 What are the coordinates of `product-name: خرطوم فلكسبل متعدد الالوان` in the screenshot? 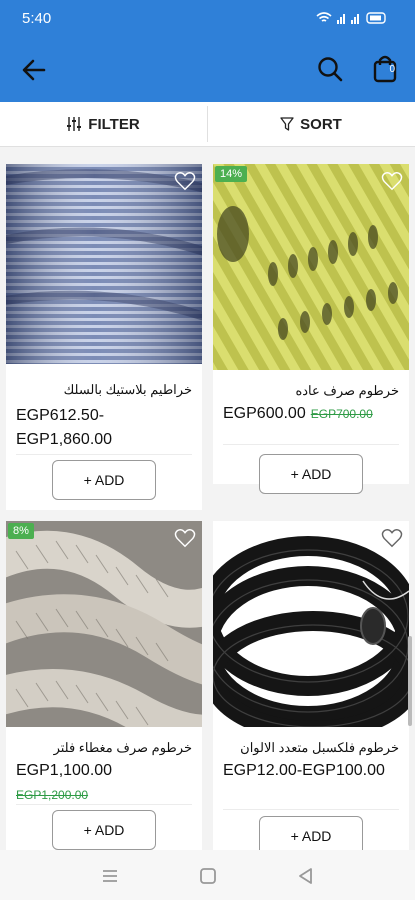 It's located at (319, 748).